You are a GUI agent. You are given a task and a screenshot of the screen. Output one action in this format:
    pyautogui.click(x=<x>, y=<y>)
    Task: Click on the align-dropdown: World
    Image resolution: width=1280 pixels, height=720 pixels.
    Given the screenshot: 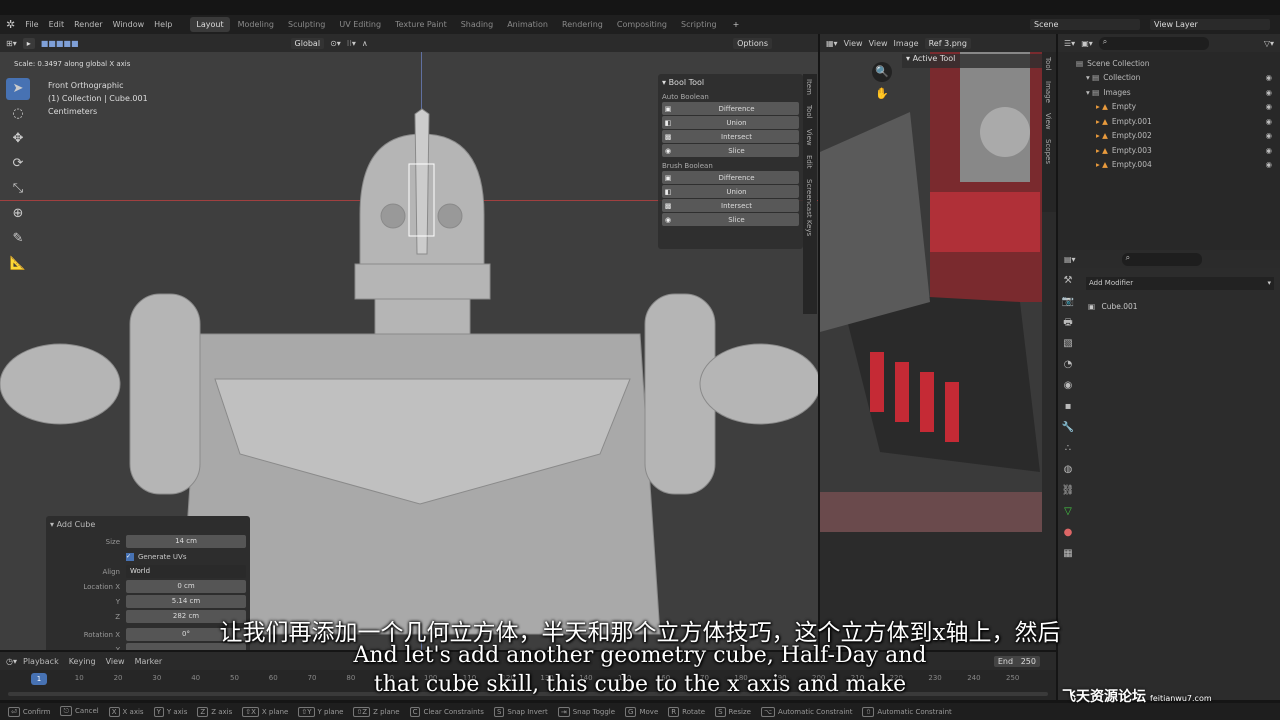 What is the action you would take?
    pyautogui.click(x=186, y=571)
    